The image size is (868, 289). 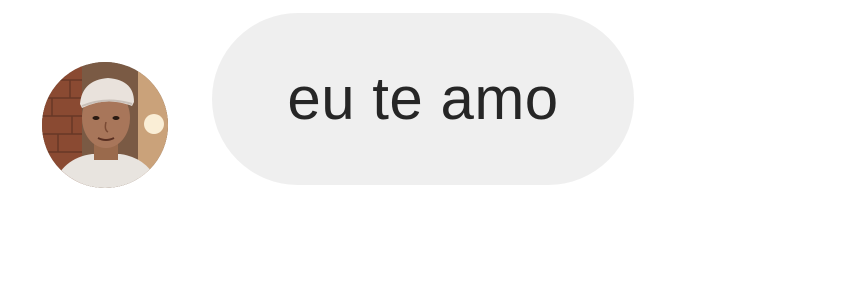 I want to click on message-text: eu te amo, so click(x=423, y=98).